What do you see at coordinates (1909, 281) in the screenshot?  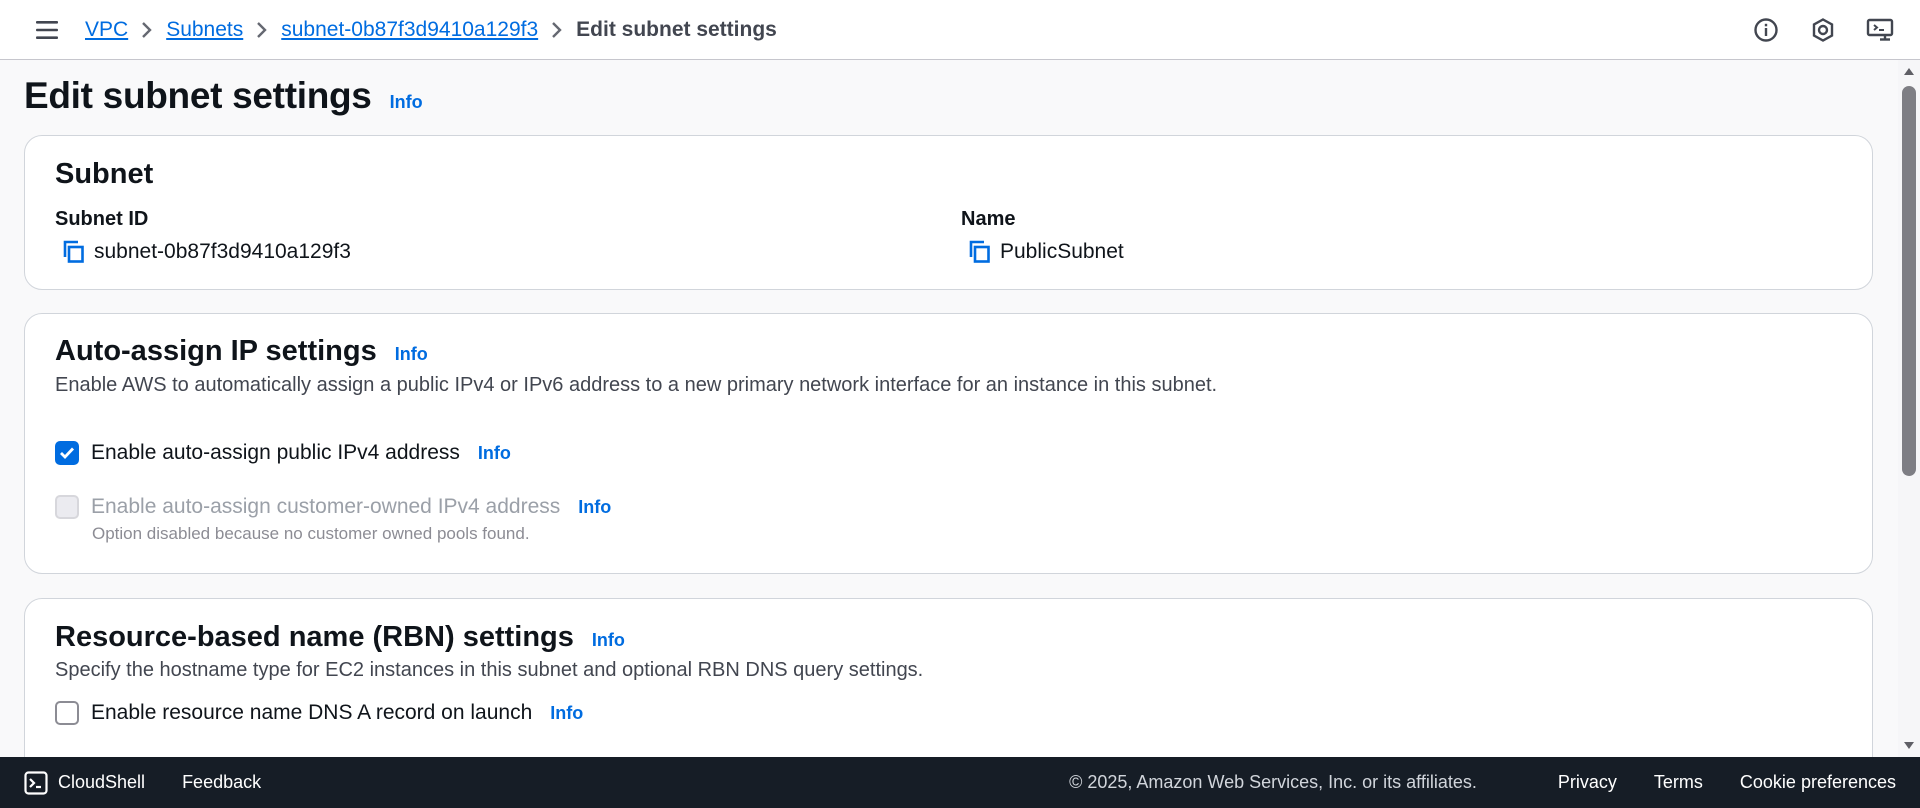 I see `scrollbar-thumb` at bounding box center [1909, 281].